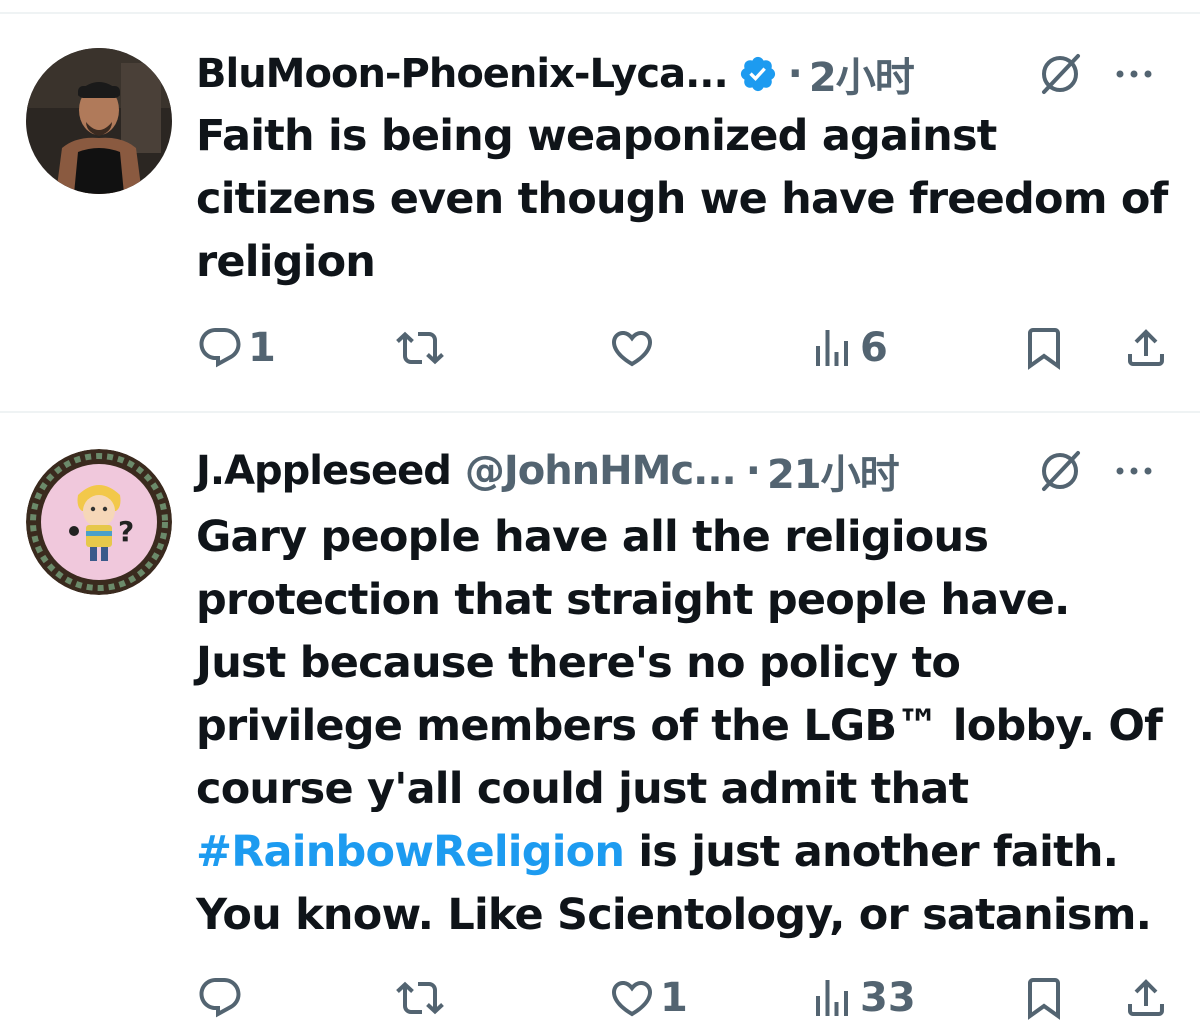 This screenshot has width=1200, height=1036. I want to click on avatar, so click(99, 121).